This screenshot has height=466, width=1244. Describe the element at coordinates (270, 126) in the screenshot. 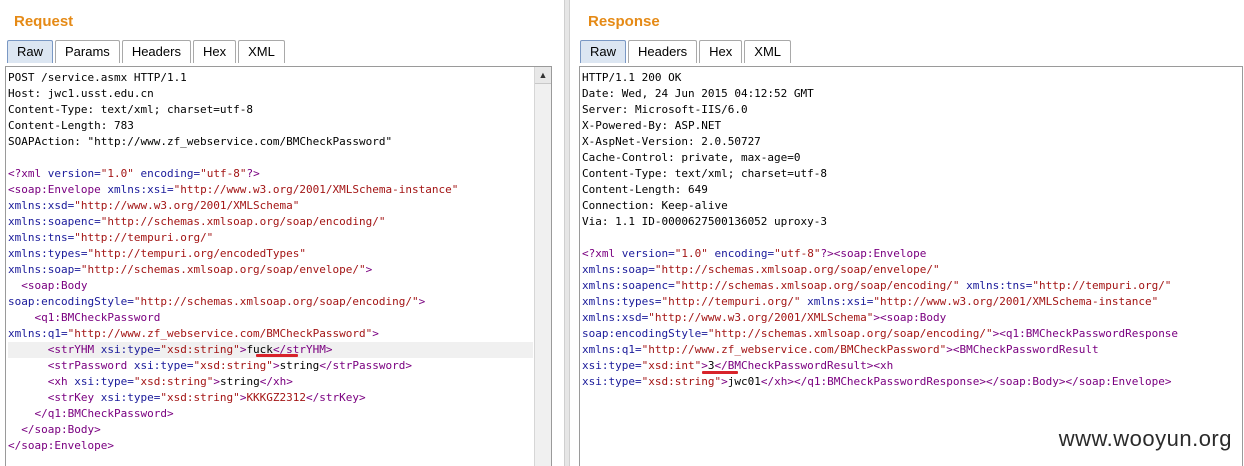

I see `code-line: Content-Length: 783` at that location.